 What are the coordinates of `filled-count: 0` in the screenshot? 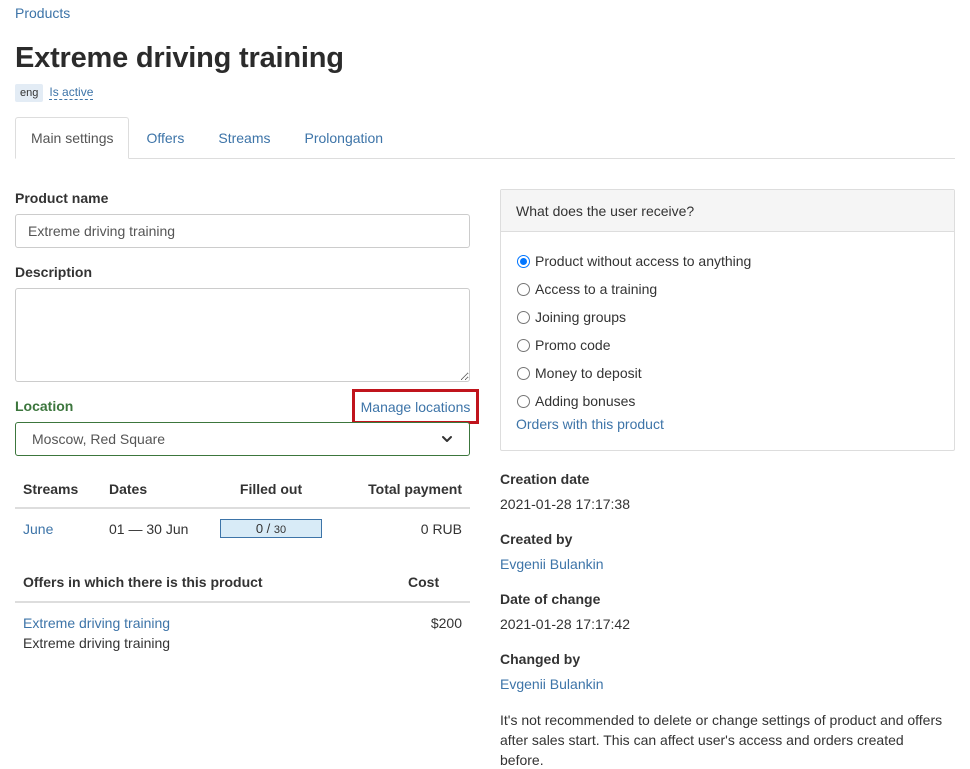 It's located at (259, 528).